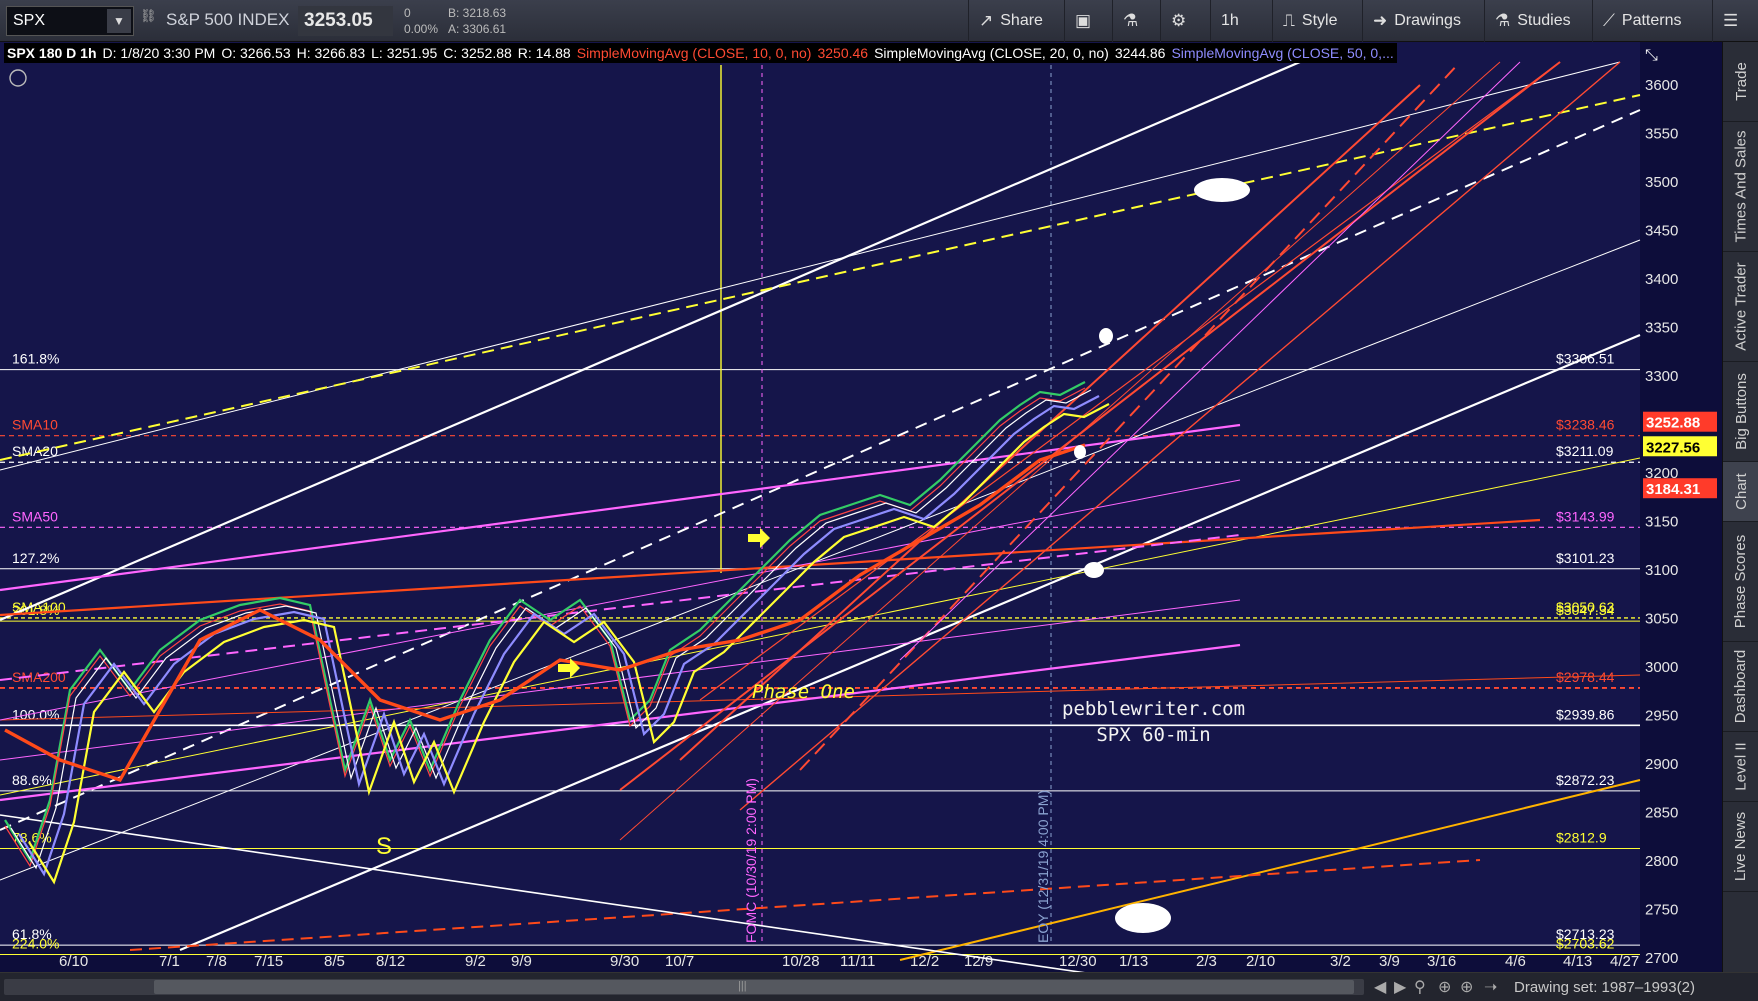 The width and height of the screenshot is (1758, 1001). I want to click on time-axis-label: 9/2, so click(475, 961).